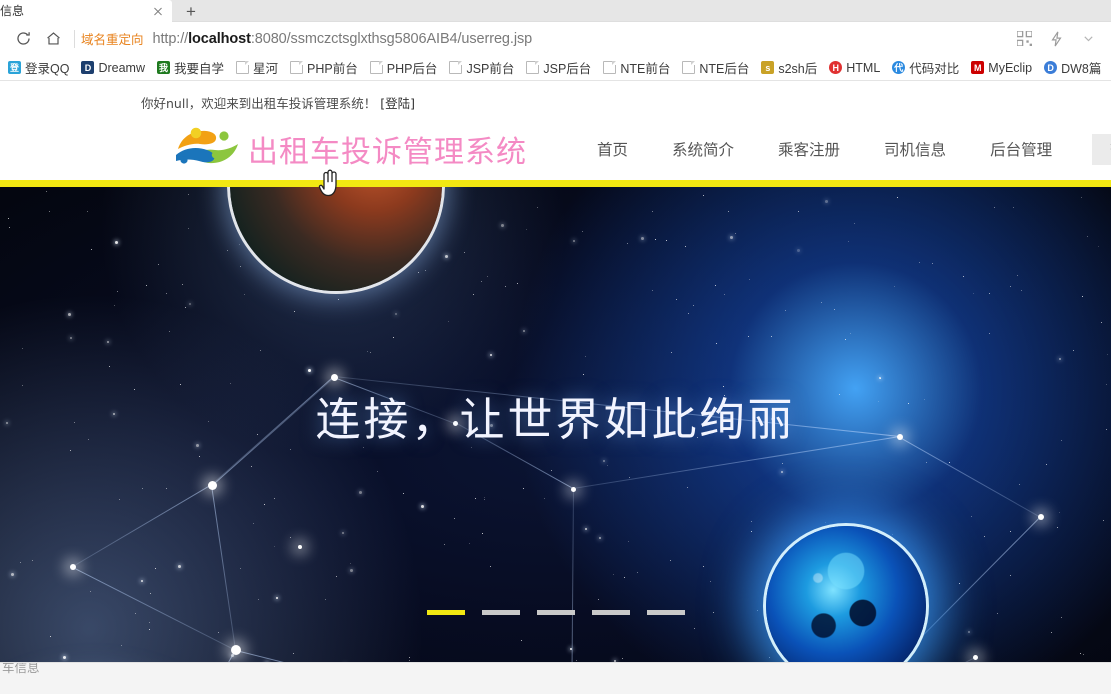  I want to click on bookmark-label: JSP后台, so click(567, 69).